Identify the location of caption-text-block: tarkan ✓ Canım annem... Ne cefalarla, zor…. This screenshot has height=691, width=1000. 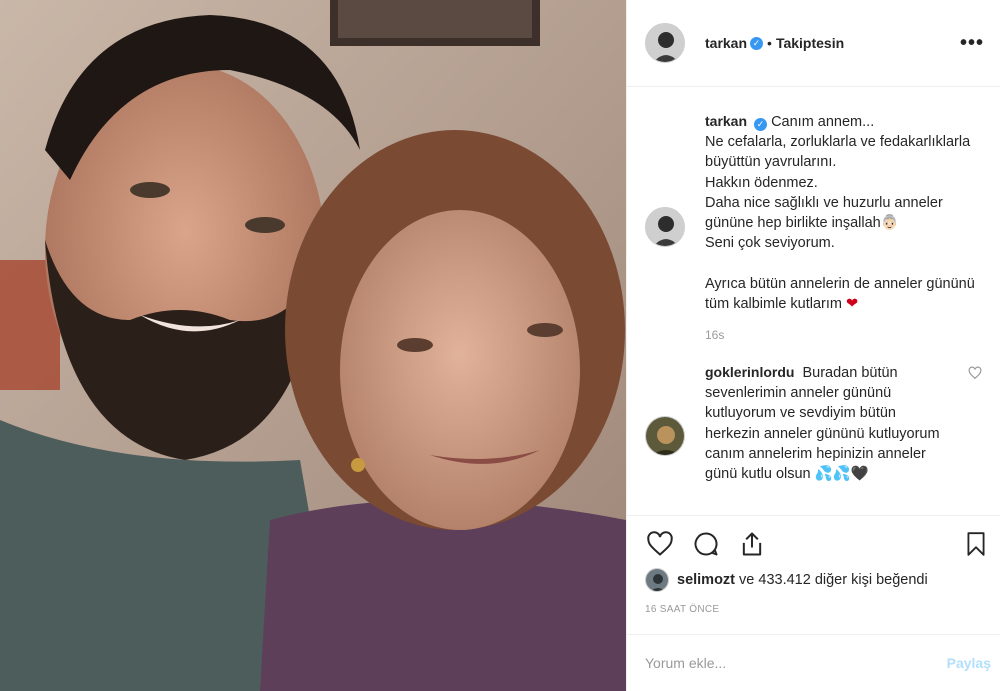
(844, 212).